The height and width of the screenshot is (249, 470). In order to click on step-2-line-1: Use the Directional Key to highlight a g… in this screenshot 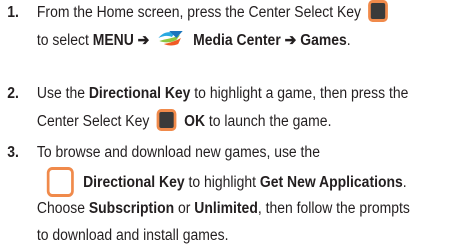, I will do `click(222, 94)`.